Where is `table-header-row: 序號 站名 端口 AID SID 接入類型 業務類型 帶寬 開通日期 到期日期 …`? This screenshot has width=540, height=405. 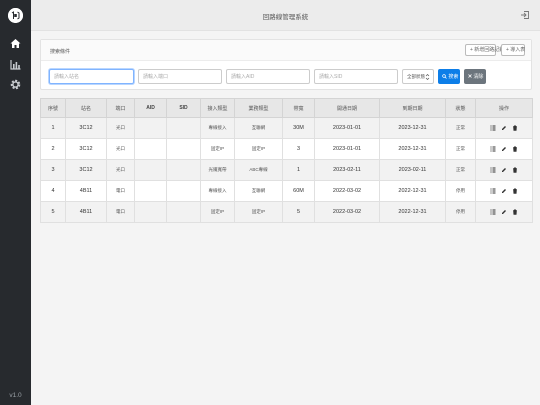
table-header-row: 序號 站名 端口 AID SID 接入類型 業務類型 帶寬 開通日期 到期日期 … is located at coordinates (286, 108).